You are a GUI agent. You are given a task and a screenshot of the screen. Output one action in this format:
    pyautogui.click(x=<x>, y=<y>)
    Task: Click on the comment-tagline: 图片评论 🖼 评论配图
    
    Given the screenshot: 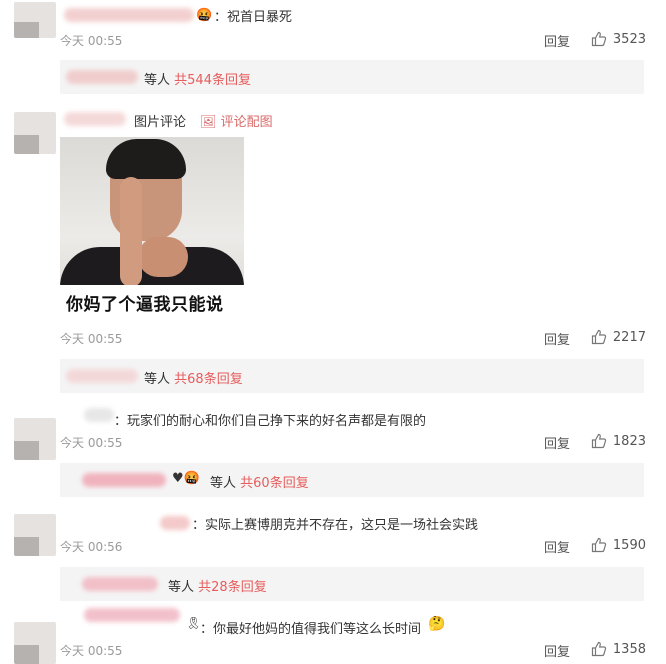 What is the action you would take?
    pyautogui.click(x=203, y=120)
    